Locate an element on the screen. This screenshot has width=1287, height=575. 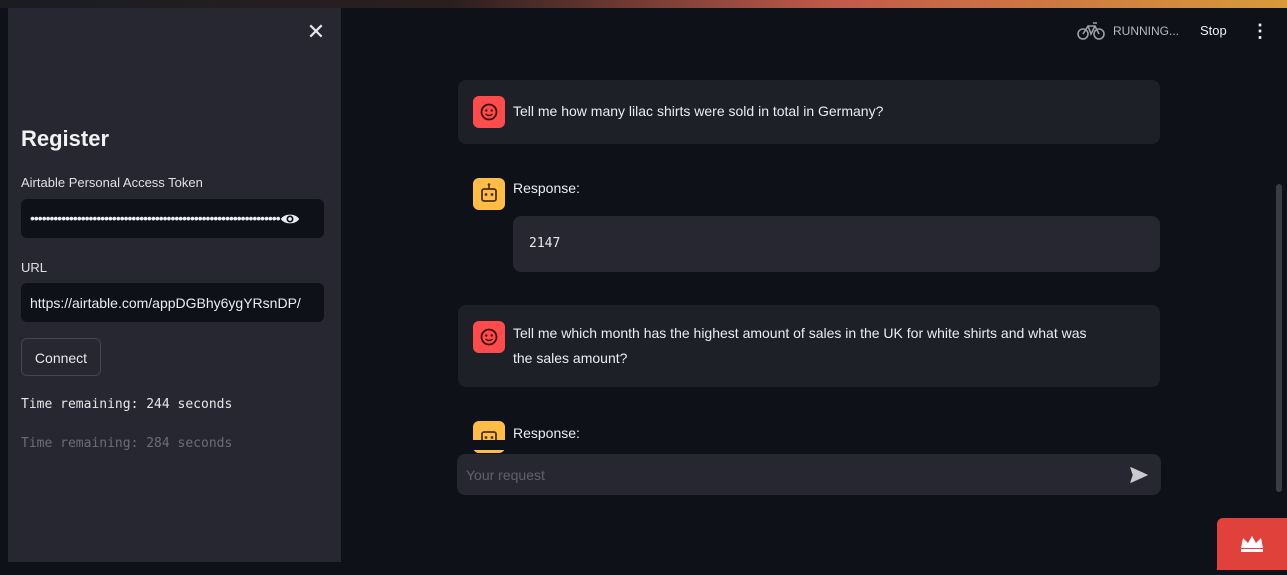
kebab-menu-icon: ⋮ is located at coordinates (1260, 31).